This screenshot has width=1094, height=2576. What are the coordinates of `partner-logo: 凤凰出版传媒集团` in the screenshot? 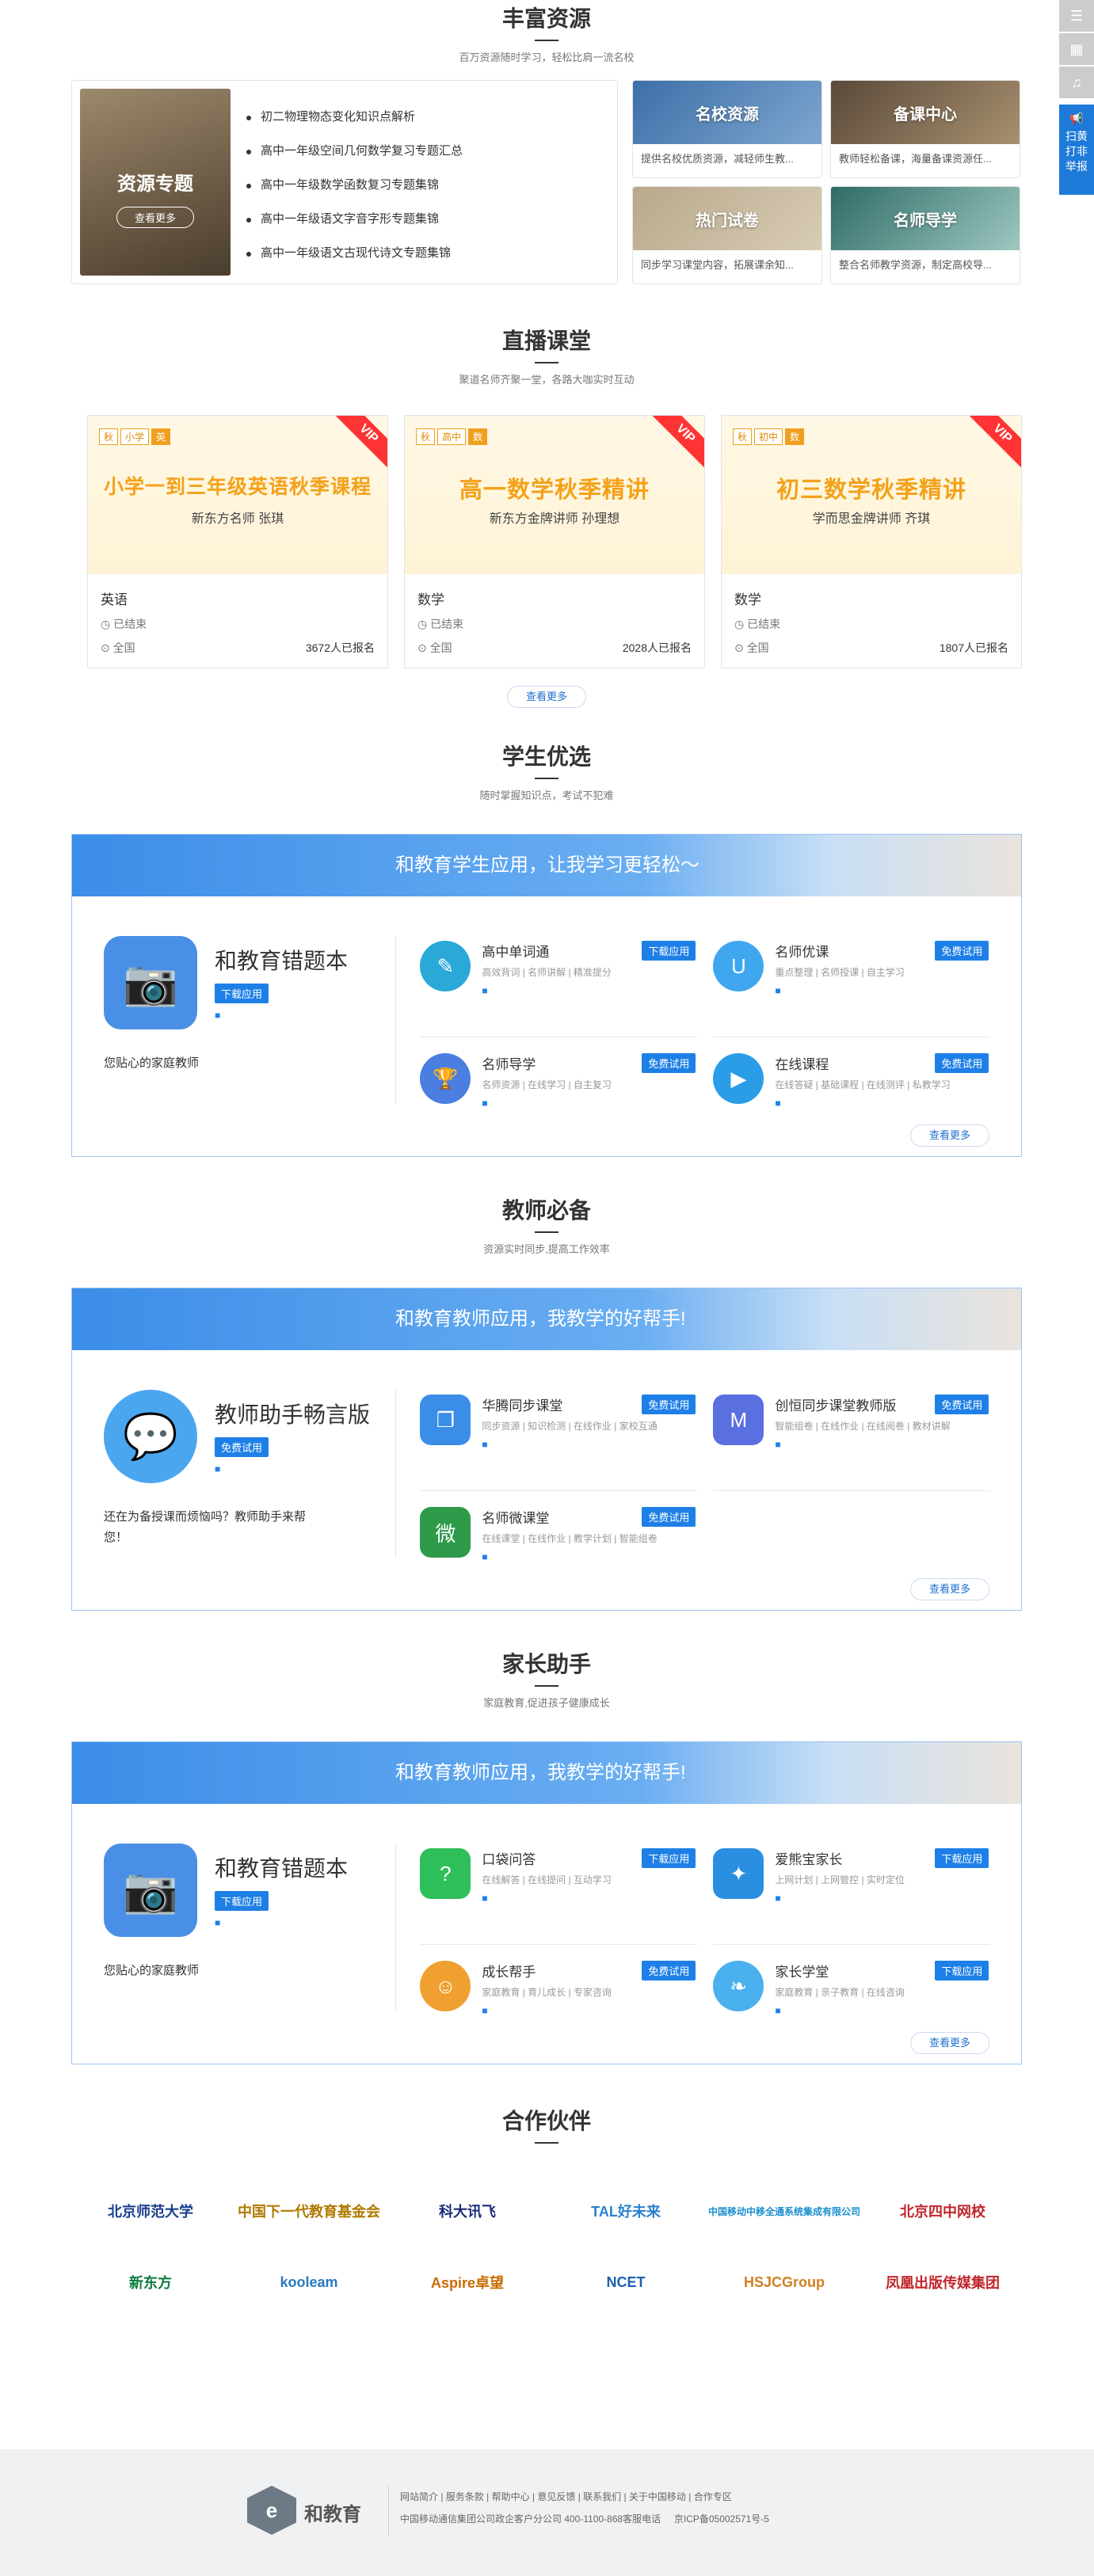 It's located at (942, 2282).